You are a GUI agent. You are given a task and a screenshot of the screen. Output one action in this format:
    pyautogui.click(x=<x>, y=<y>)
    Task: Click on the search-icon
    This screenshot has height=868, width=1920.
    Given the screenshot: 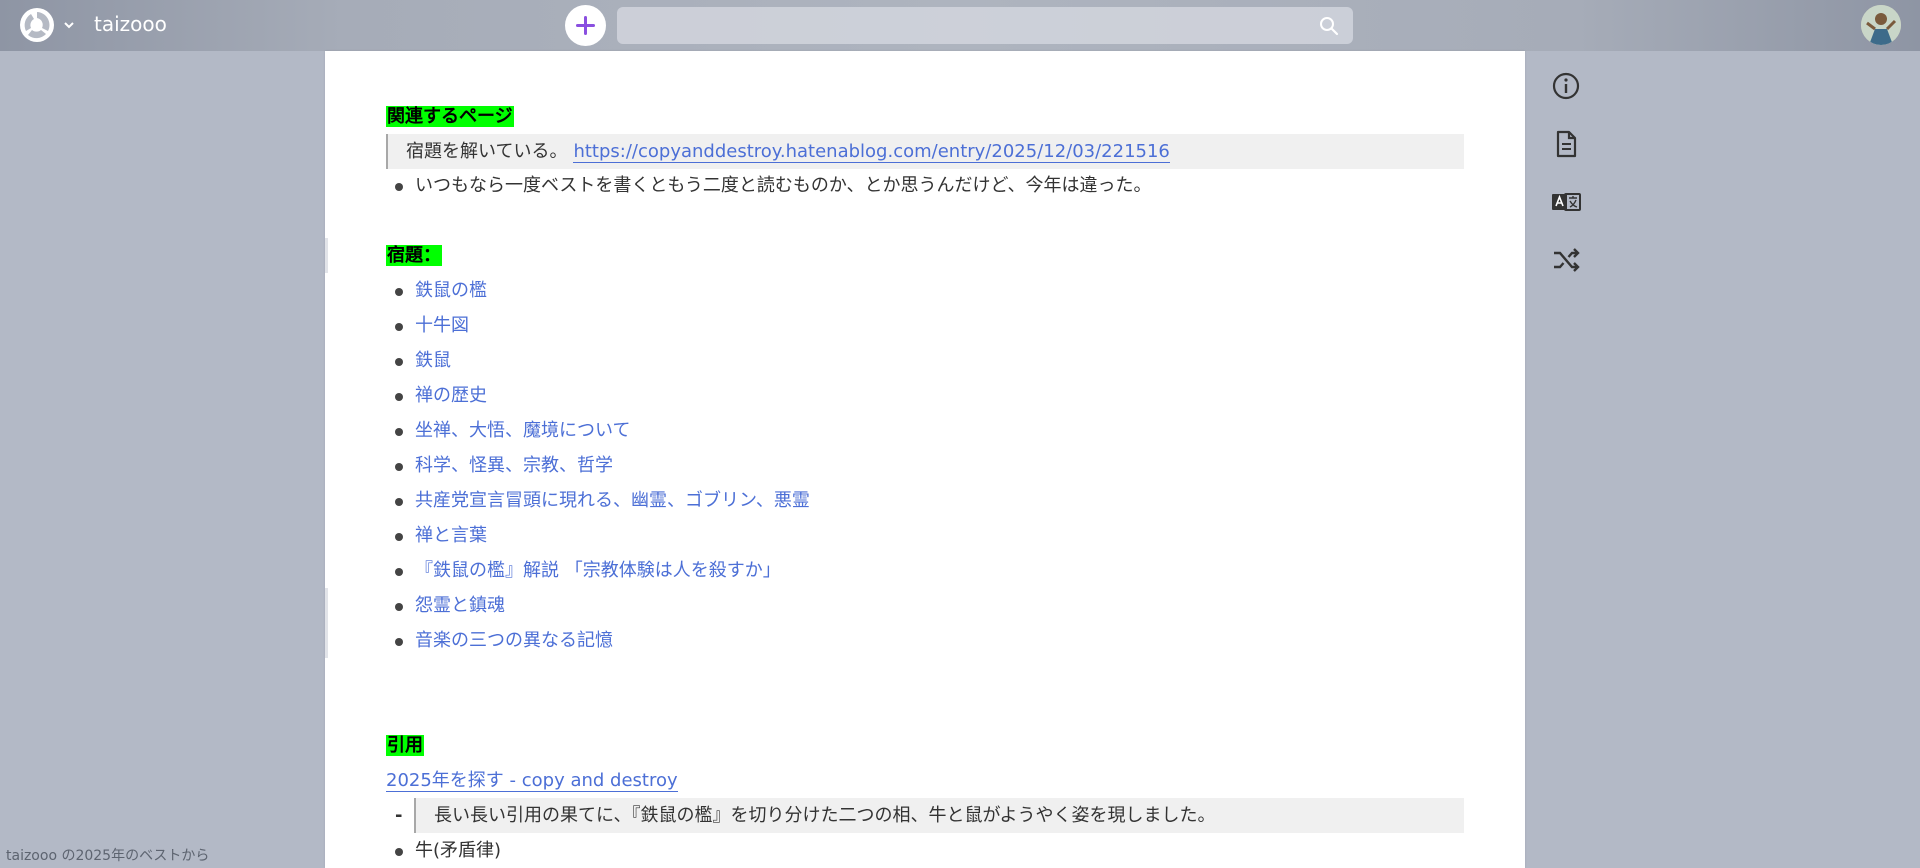 What is the action you would take?
    pyautogui.click(x=1329, y=26)
    